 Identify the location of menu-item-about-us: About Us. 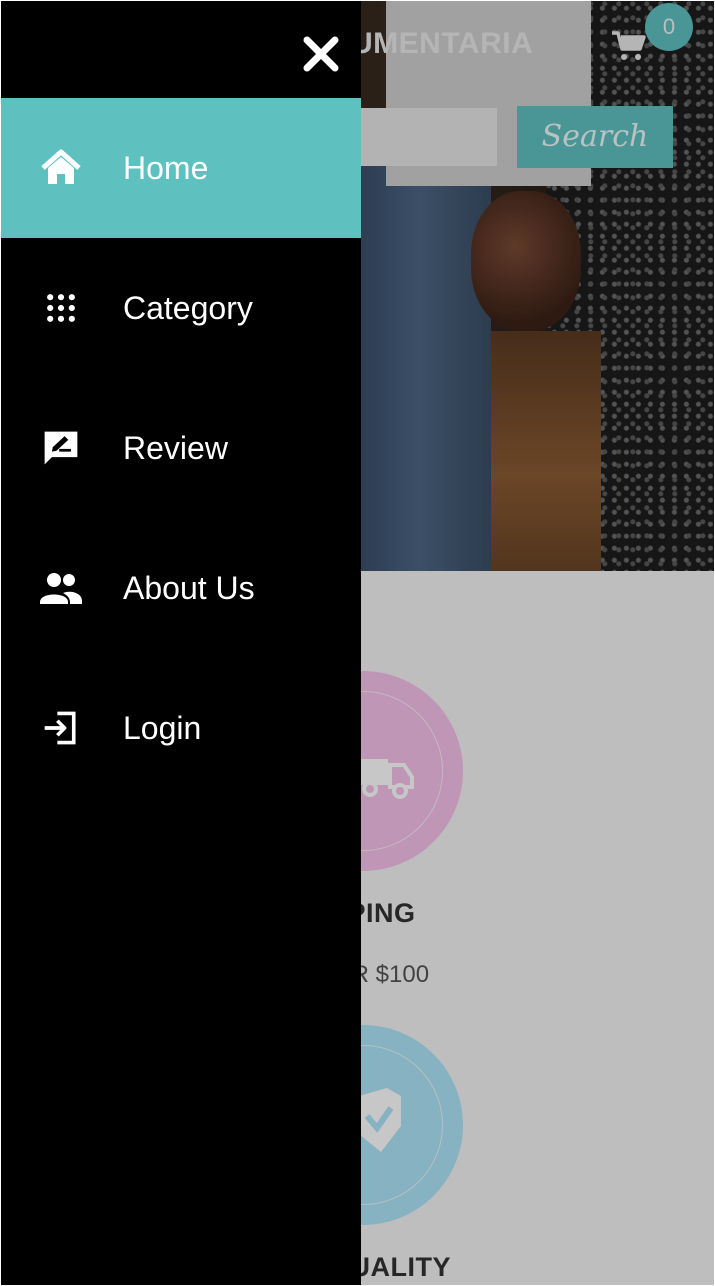
(181, 588).